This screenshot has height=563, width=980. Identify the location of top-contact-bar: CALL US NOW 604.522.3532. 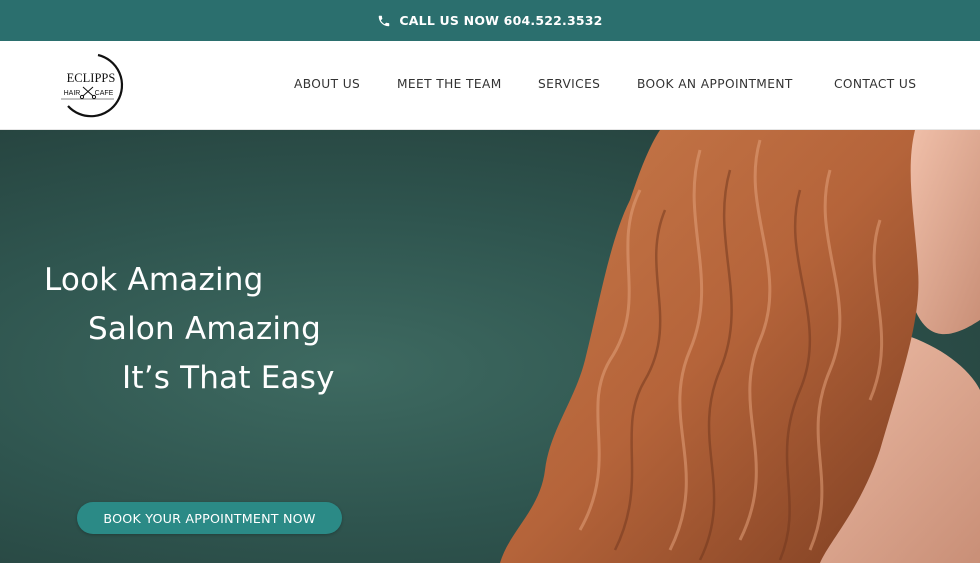
(490, 20).